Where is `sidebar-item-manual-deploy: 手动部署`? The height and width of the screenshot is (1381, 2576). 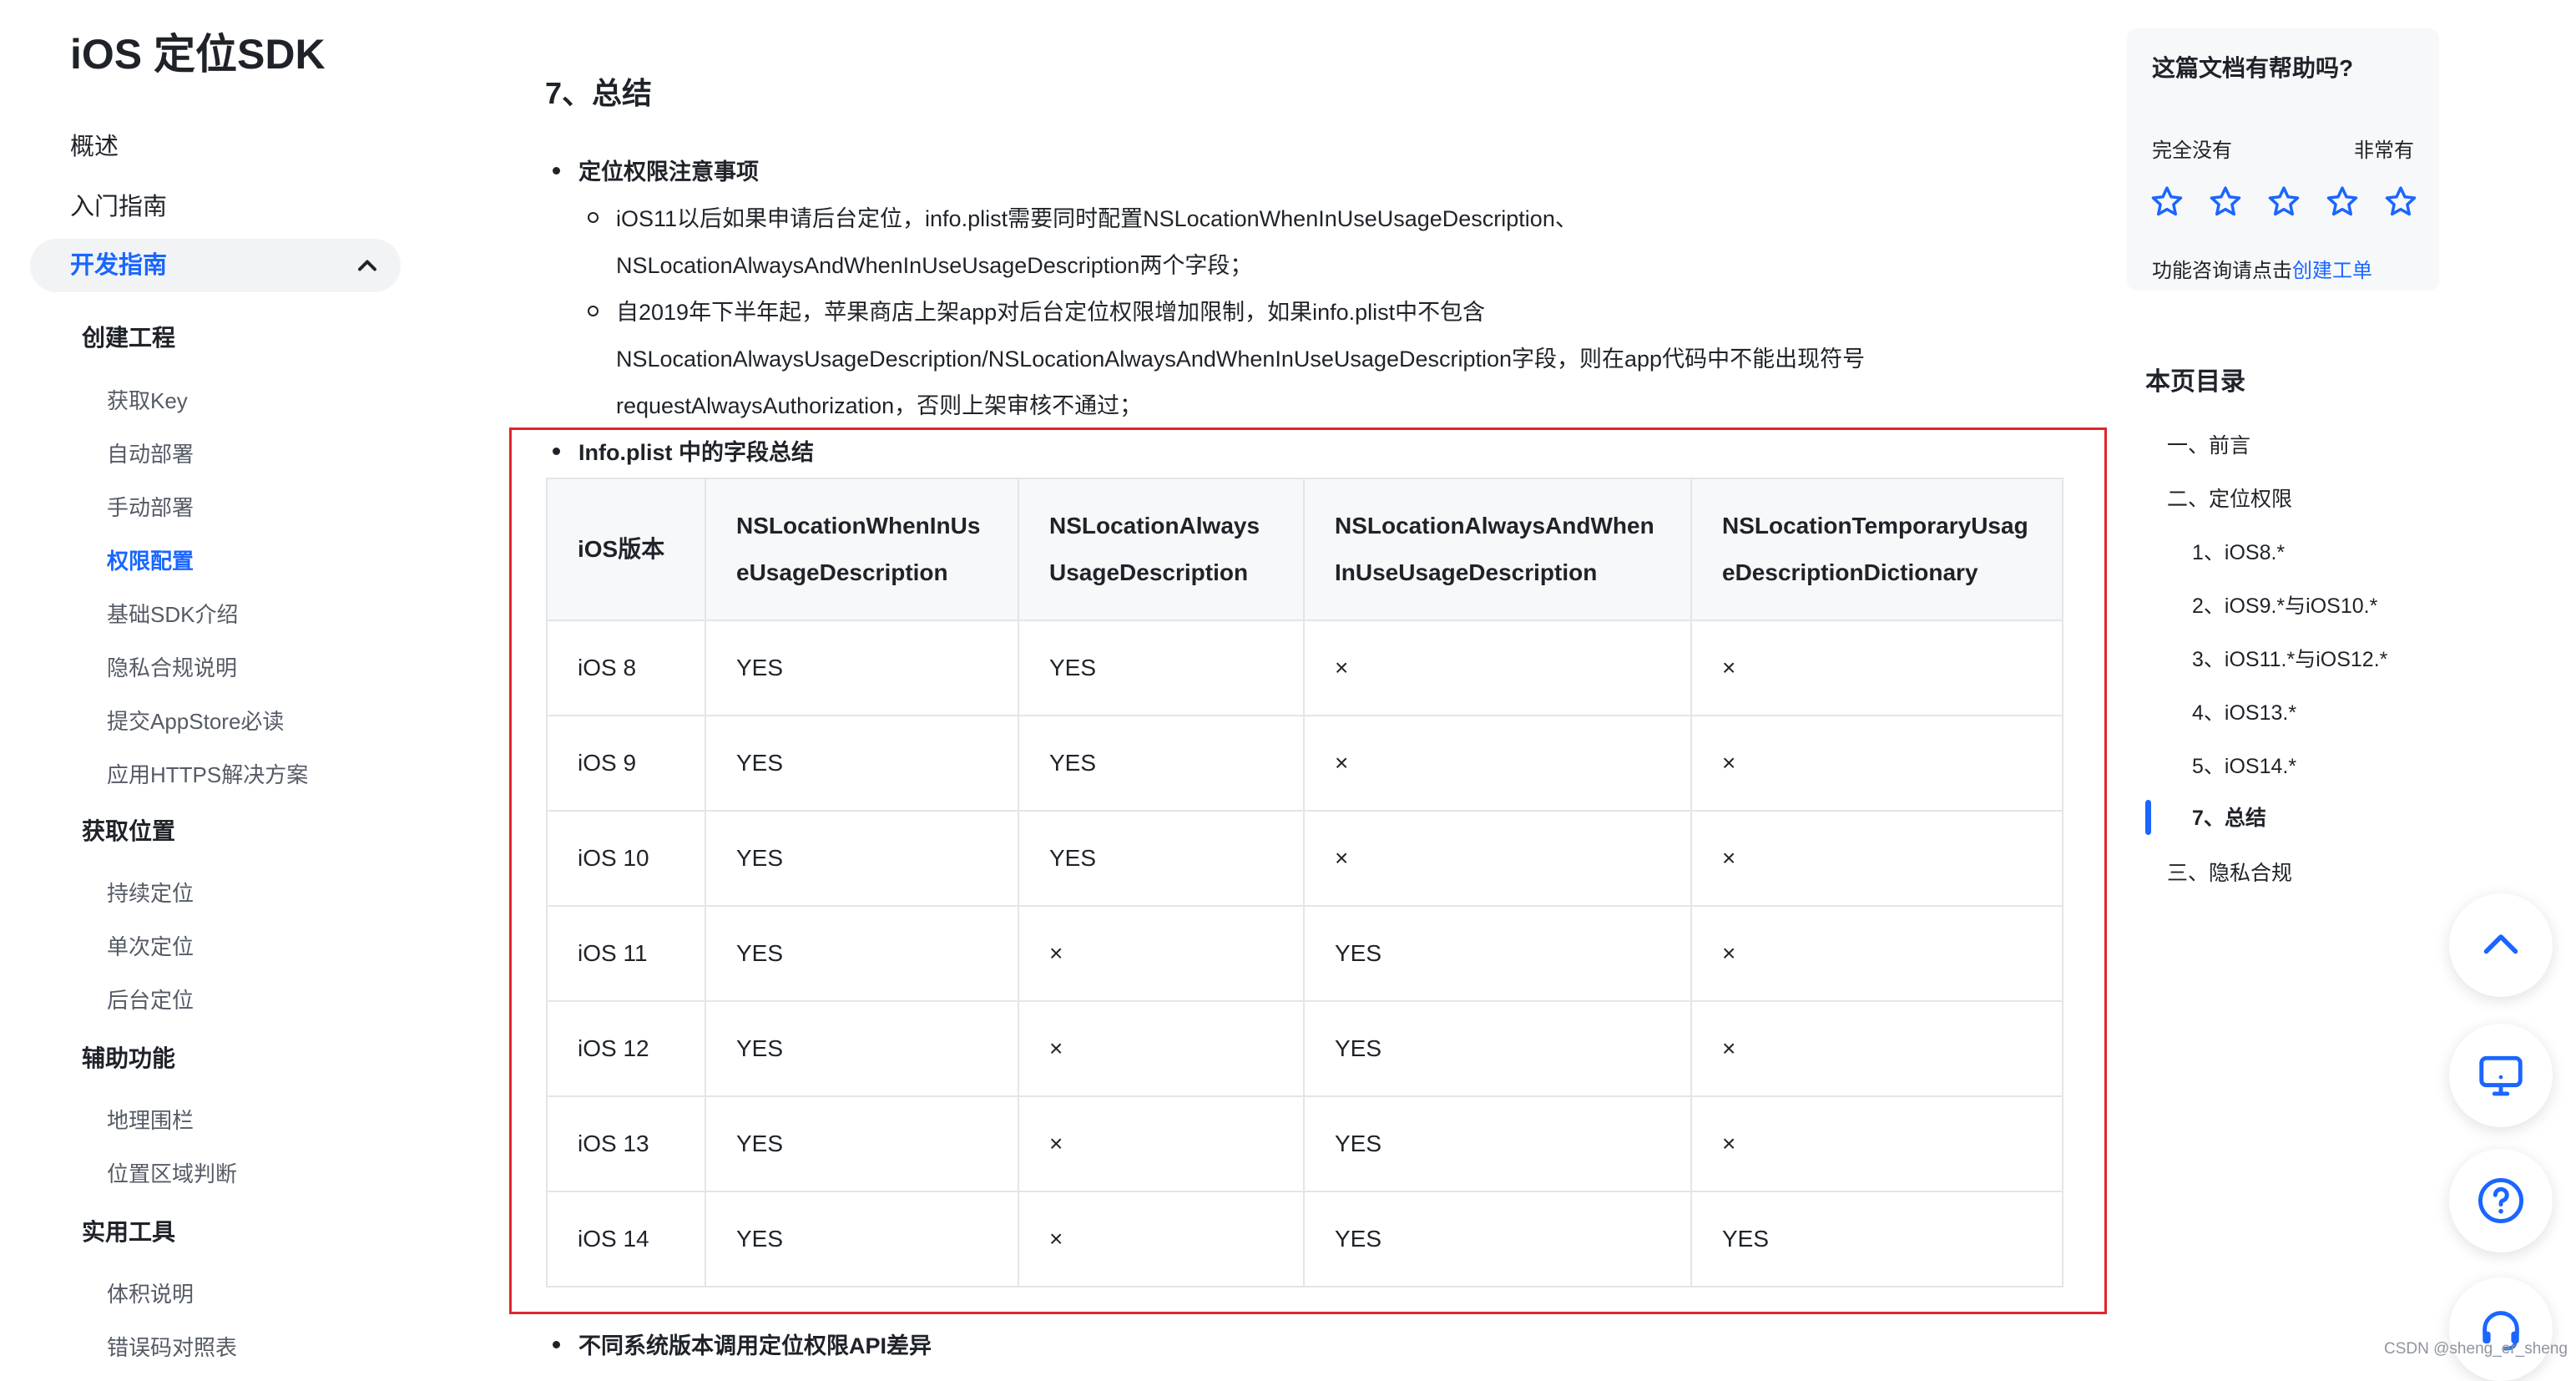 sidebar-item-manual-deploy: 手动部署 is located at coordinates (150, 507).